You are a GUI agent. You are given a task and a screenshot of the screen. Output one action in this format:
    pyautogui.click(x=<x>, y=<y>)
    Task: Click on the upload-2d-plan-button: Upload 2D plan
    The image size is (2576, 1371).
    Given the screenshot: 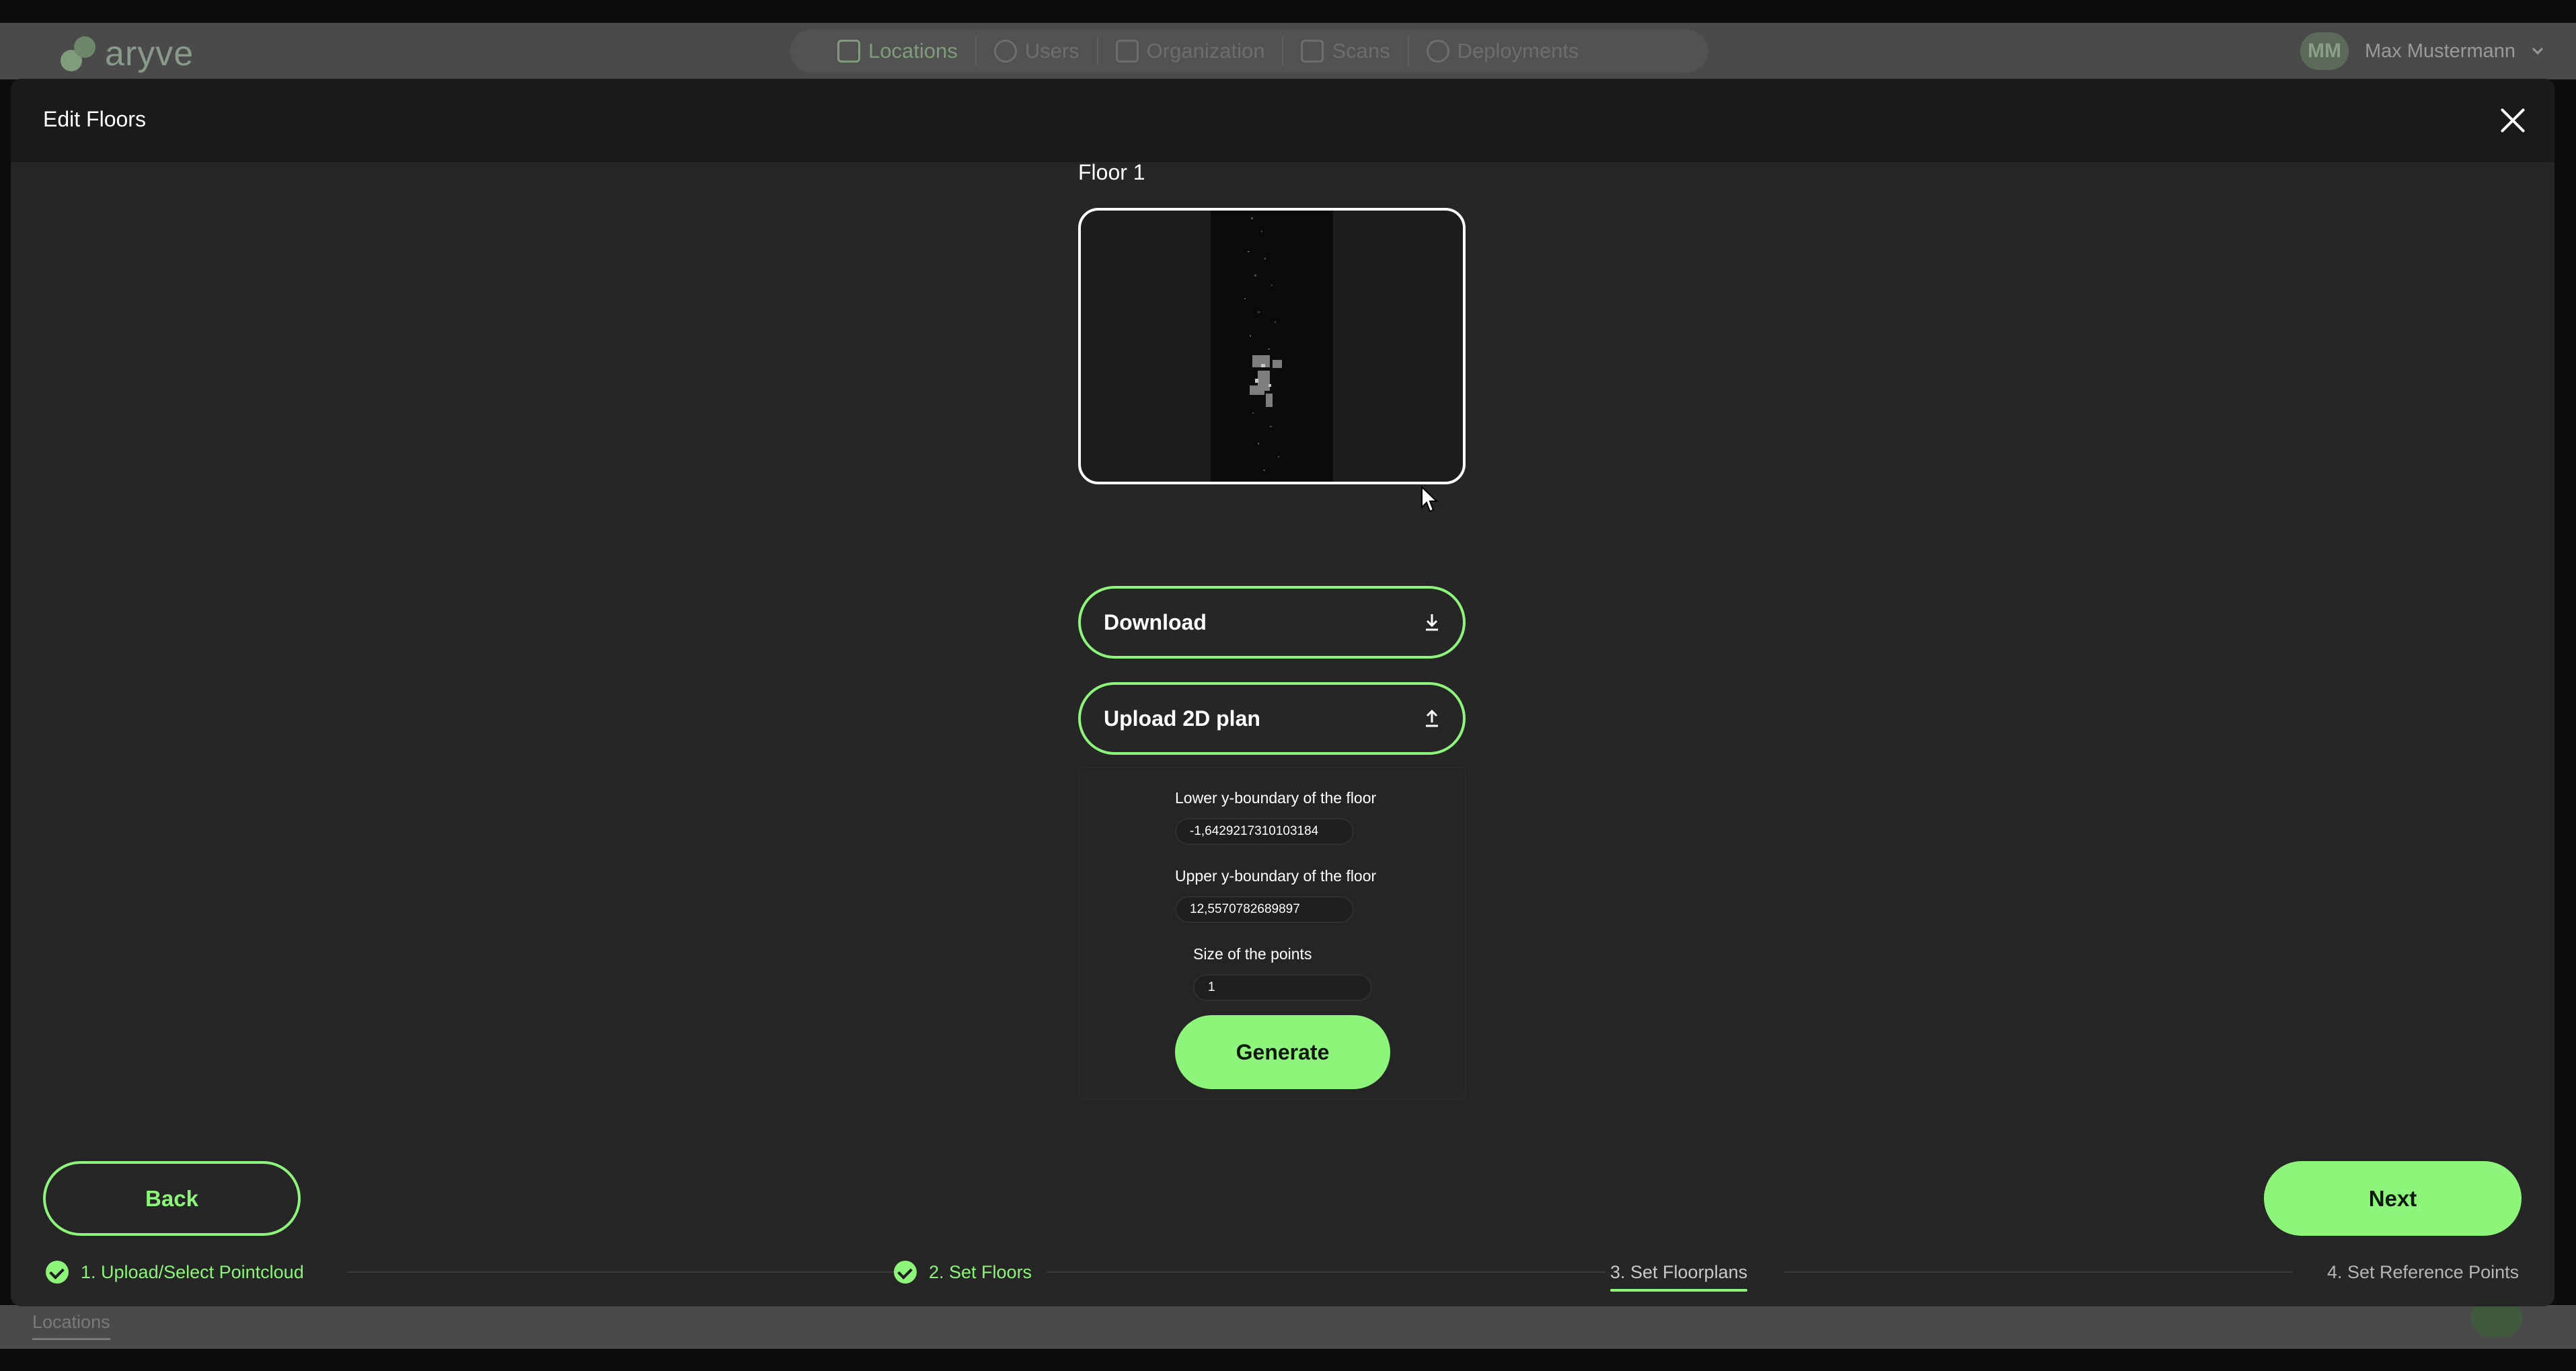 What is the action you would take?
    pyautogui.click(x=1272, y=718)
    